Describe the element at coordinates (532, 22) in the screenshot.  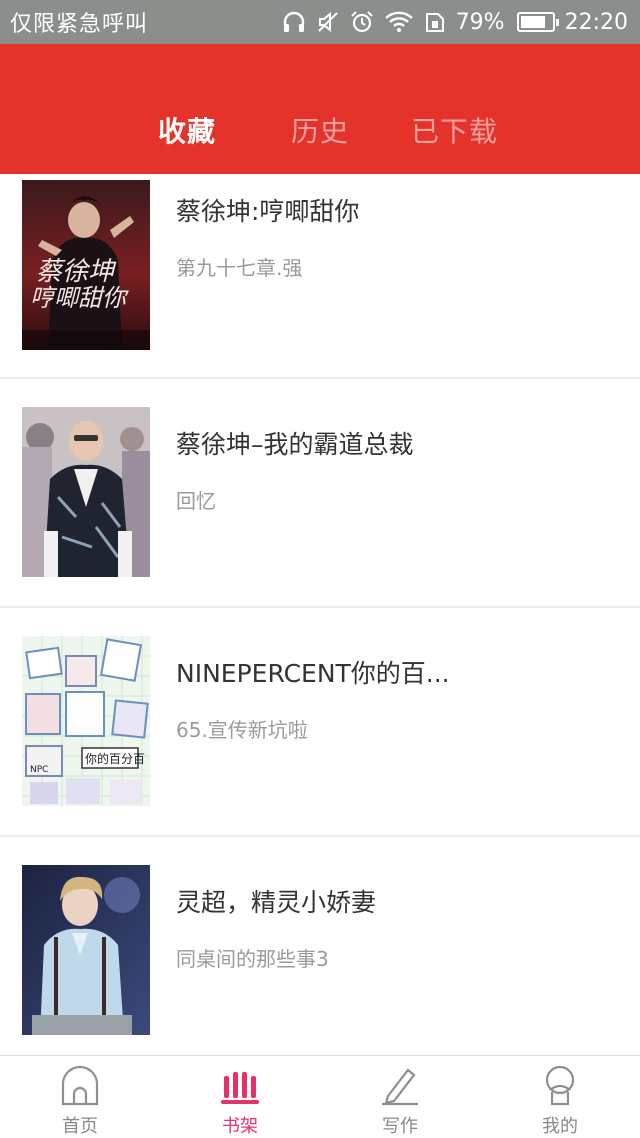
I see `battery-level` at that location.